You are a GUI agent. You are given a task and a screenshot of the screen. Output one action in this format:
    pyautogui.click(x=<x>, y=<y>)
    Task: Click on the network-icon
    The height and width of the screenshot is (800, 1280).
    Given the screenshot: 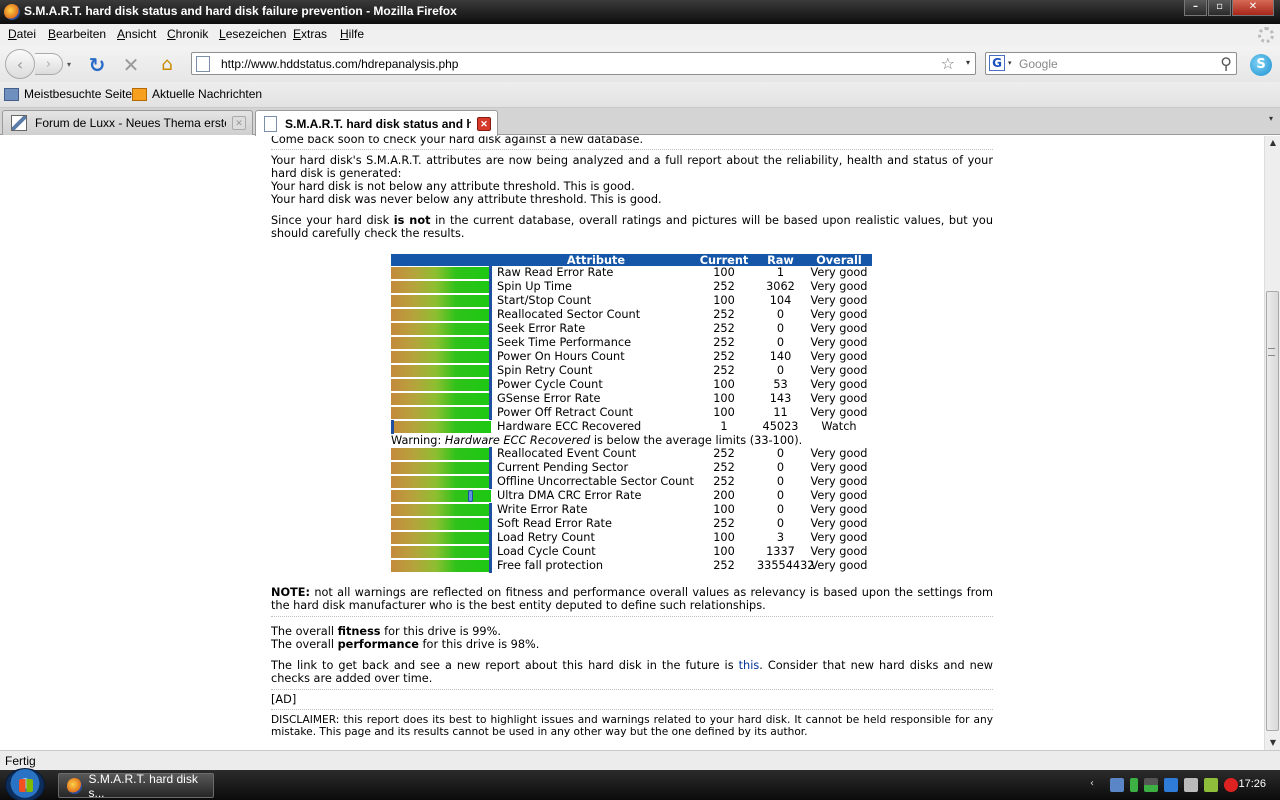 What is the action you would take?
    pyautogui.click(x=1171, y=785)
    